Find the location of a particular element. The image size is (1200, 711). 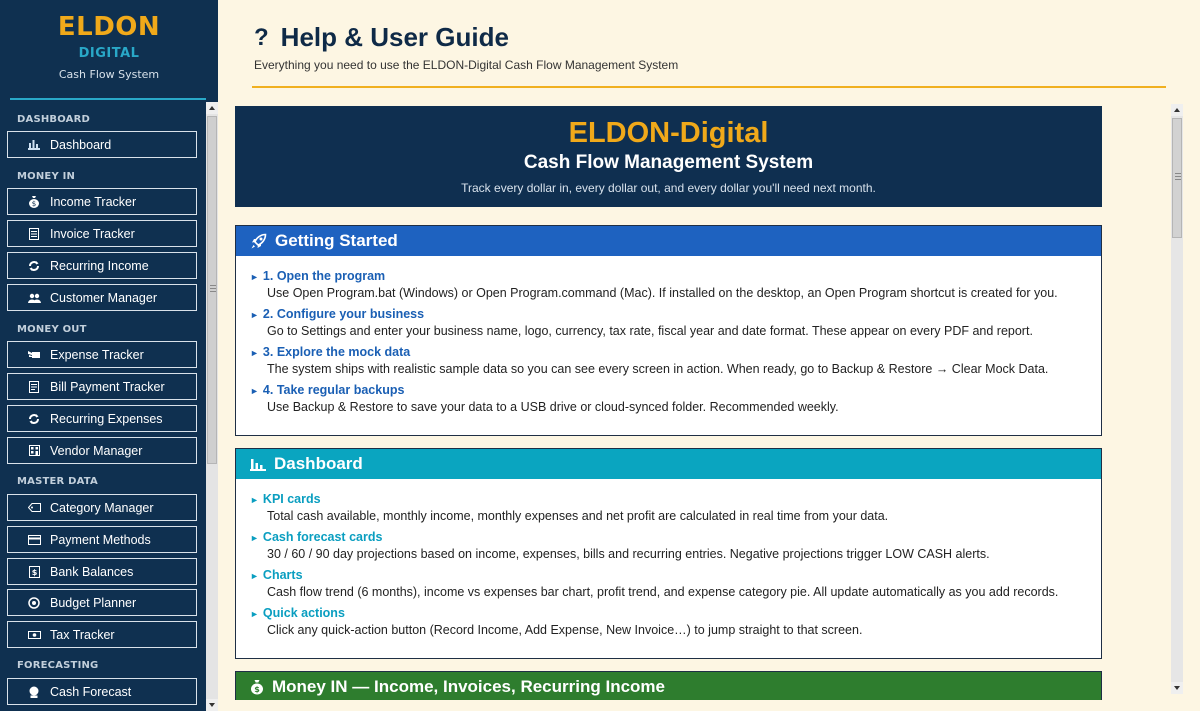

credit-card-icon is located at coordinates (34, 539).